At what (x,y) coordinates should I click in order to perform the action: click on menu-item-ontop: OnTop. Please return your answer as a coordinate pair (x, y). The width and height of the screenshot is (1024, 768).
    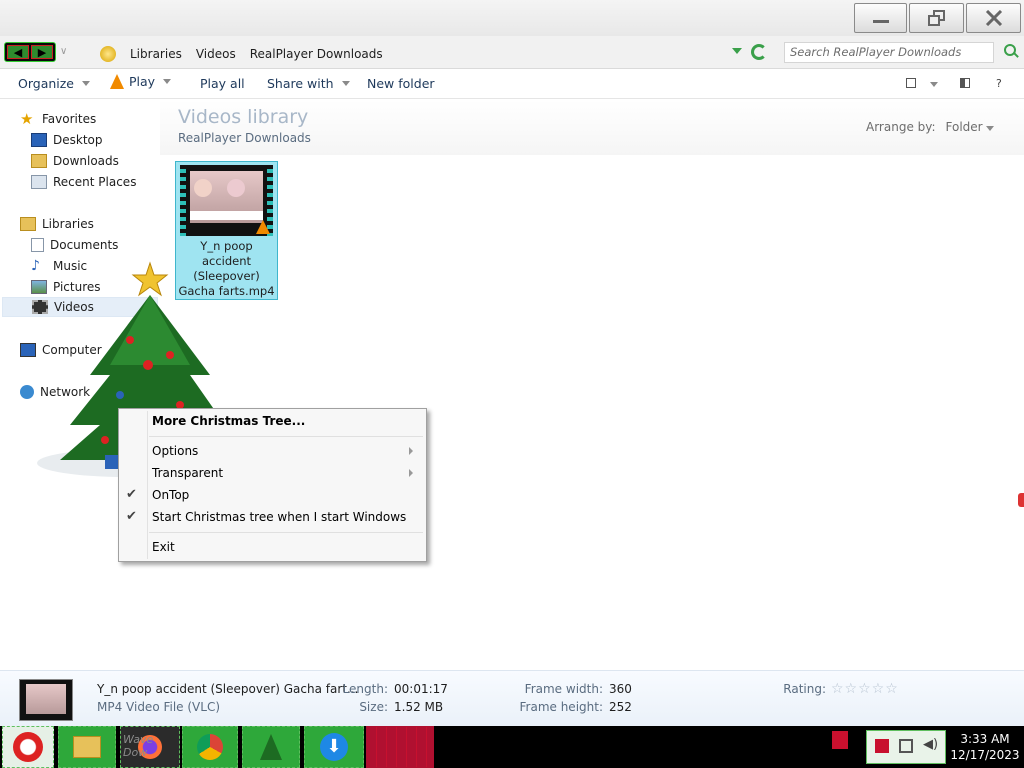
    Looking at the image, I should click on (170, 495).